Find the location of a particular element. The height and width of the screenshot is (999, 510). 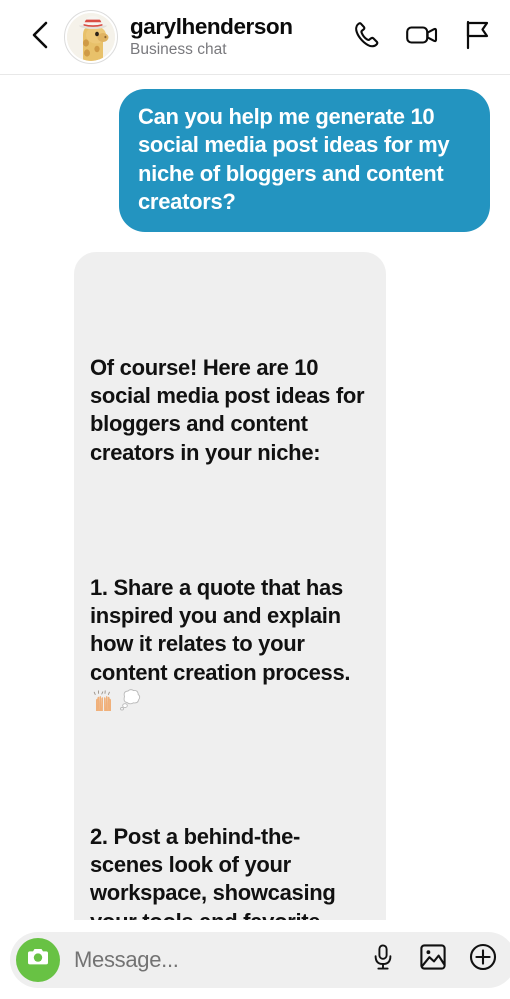

chevron-left-icon is located at coordinates (41, 37).